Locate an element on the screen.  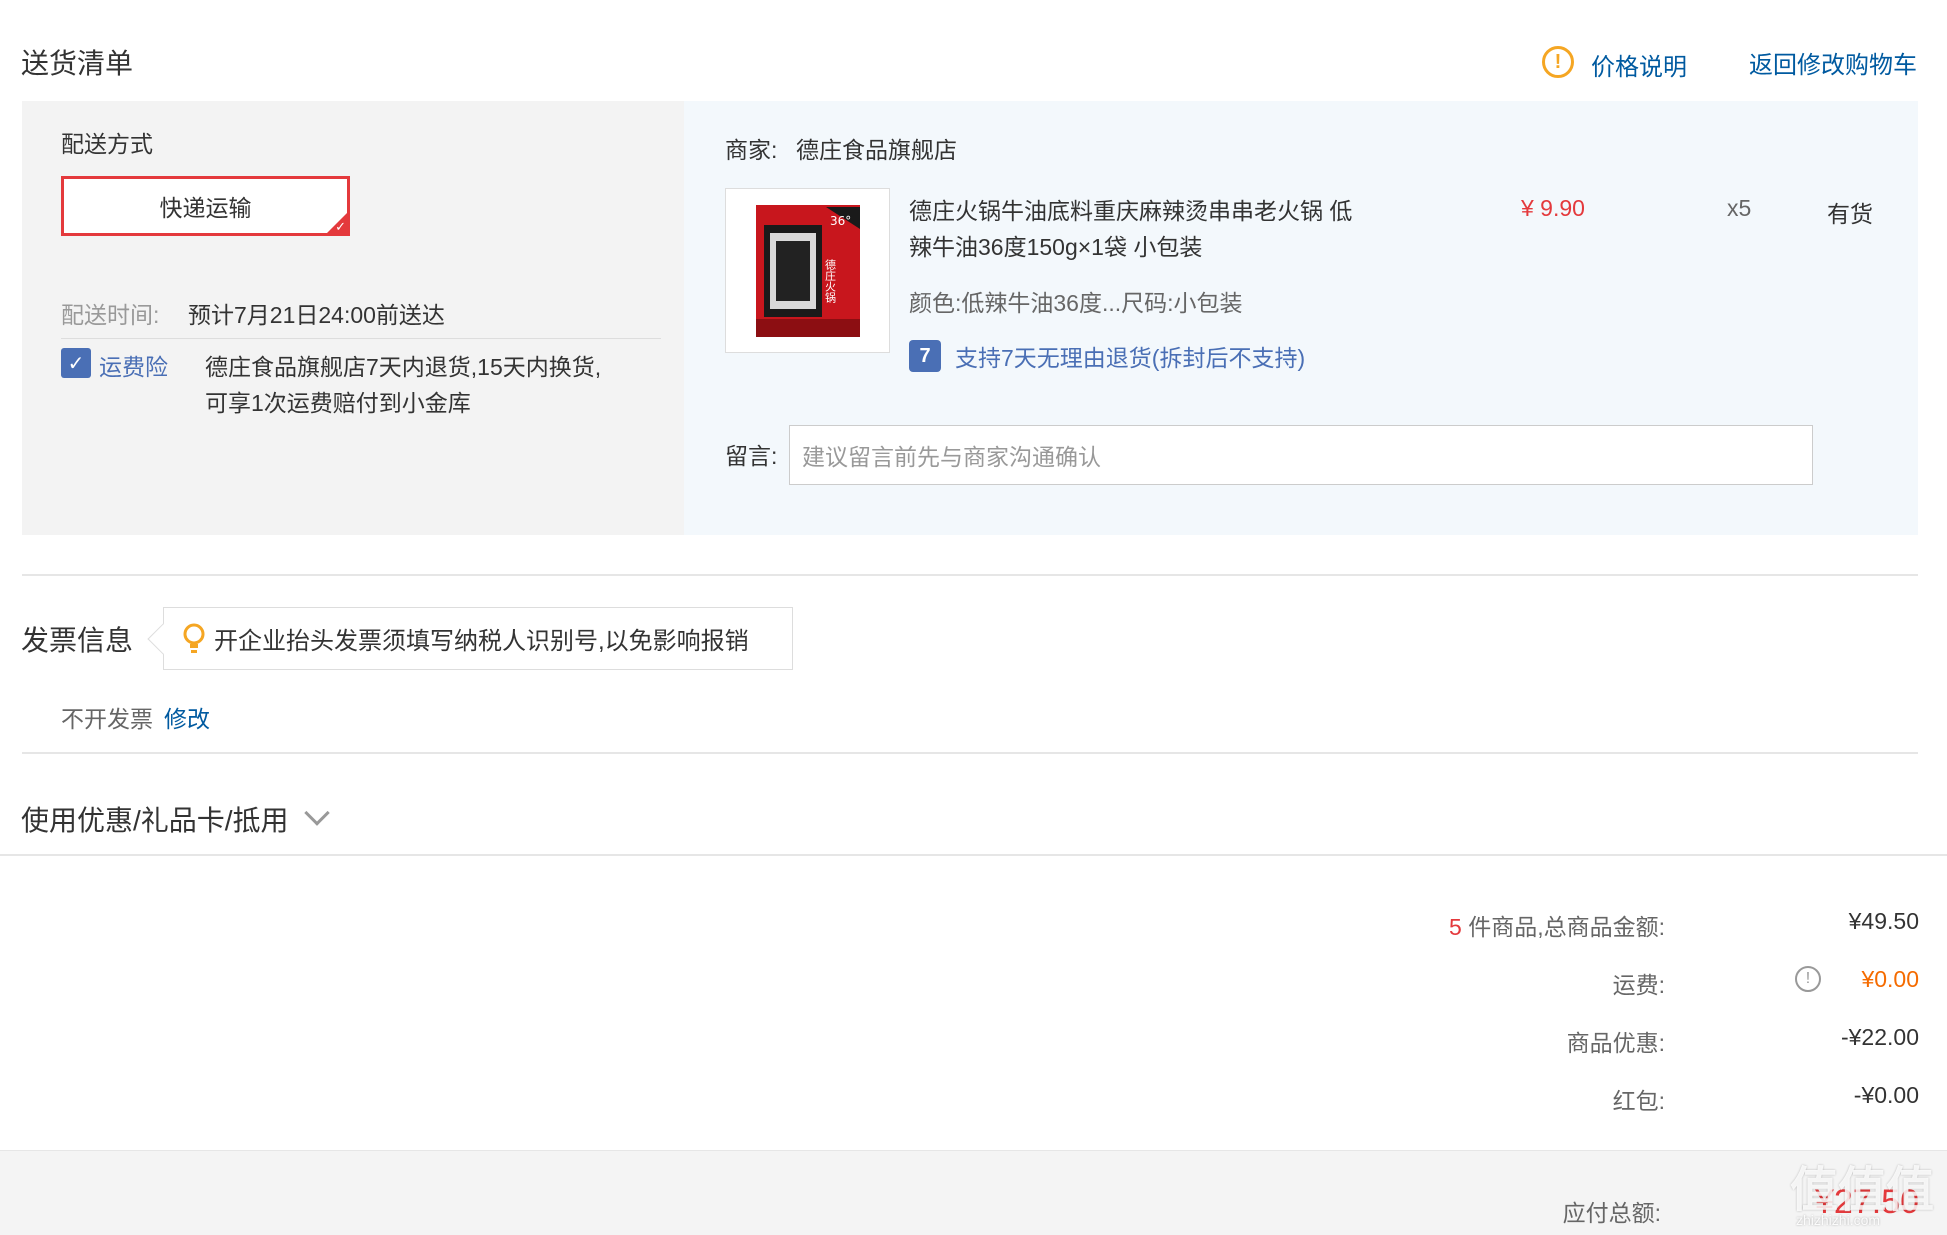
goods-total-text: 件商品,总商品金额: is located at coordinates (1566, 927).